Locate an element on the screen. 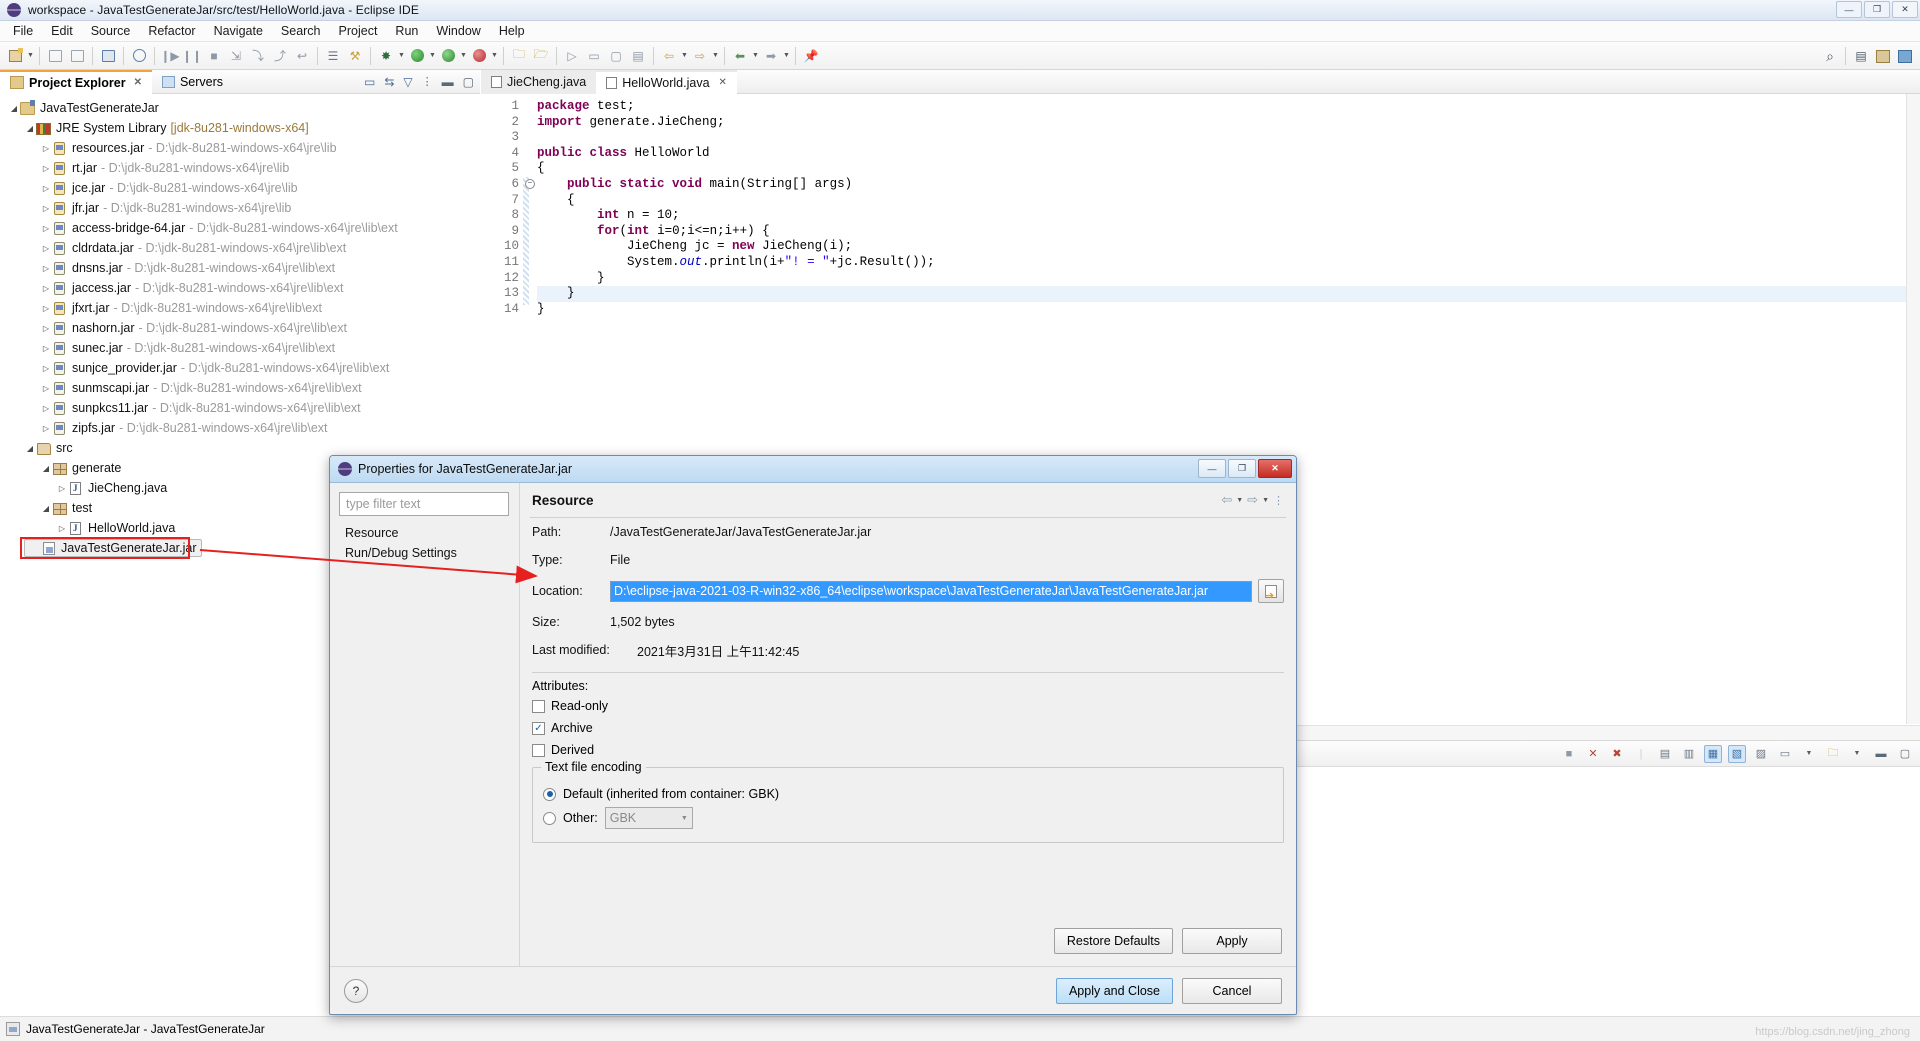 Image resolution: width=1920 pixels, height=1041 pixels. debug-dropdown-icon: ▼ is located at coordinates (401, 55).